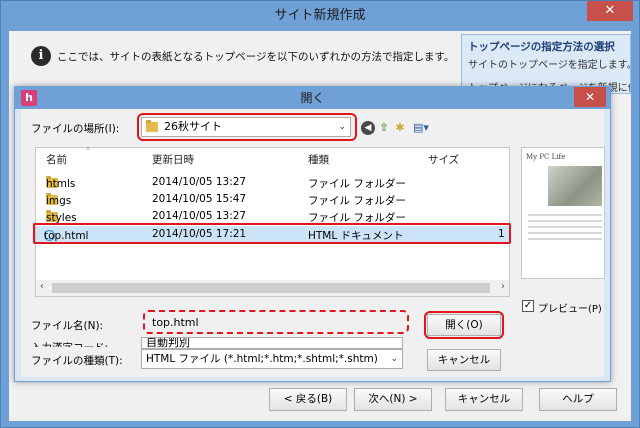 This screenshot has width=640, height=428. What do you see at coordinates (77, 360) in the screenshot?
I see `filetype-label: ファイルの種類(T):` at bounding box center [77, 360].